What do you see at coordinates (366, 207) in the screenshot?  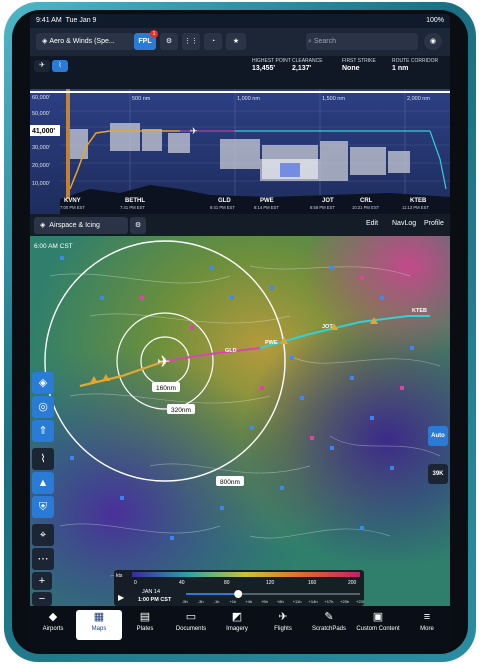 I see `waypoint-time: 10:21 PM EST` at bounding box center [366, 207].